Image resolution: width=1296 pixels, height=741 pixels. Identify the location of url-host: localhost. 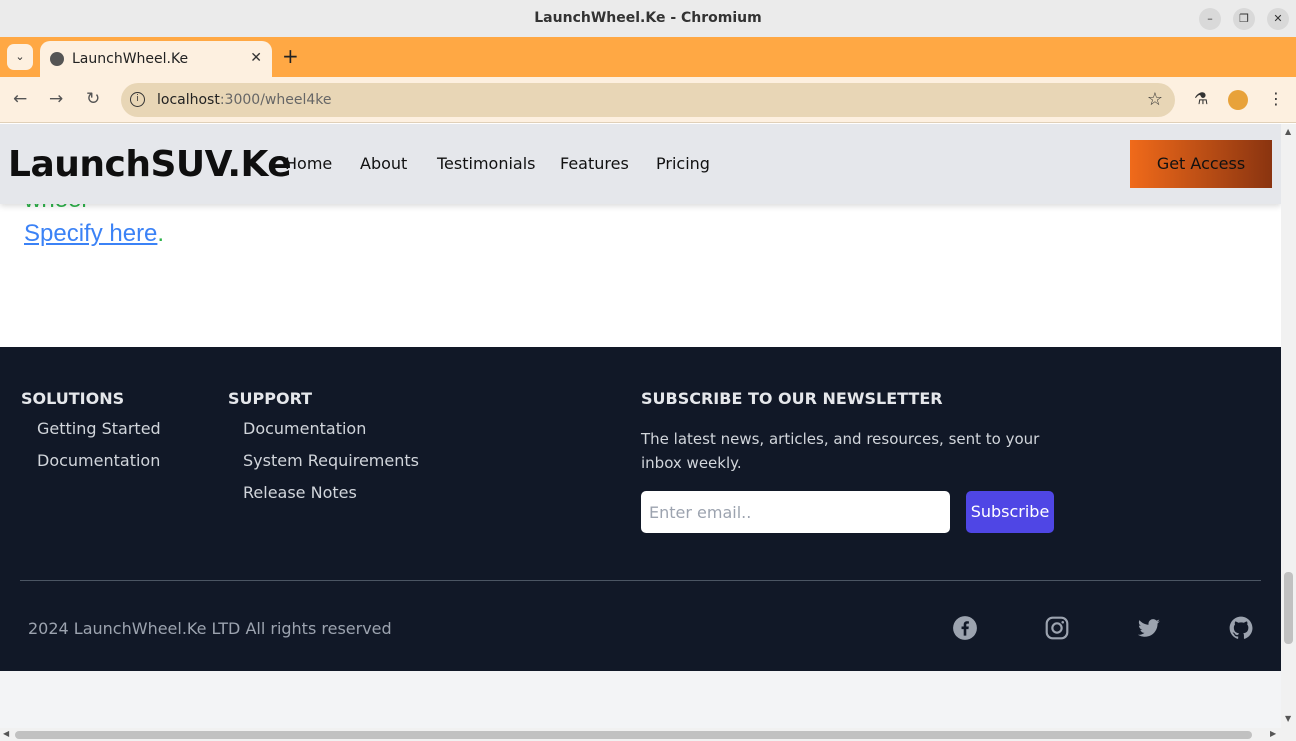
(188, 100).